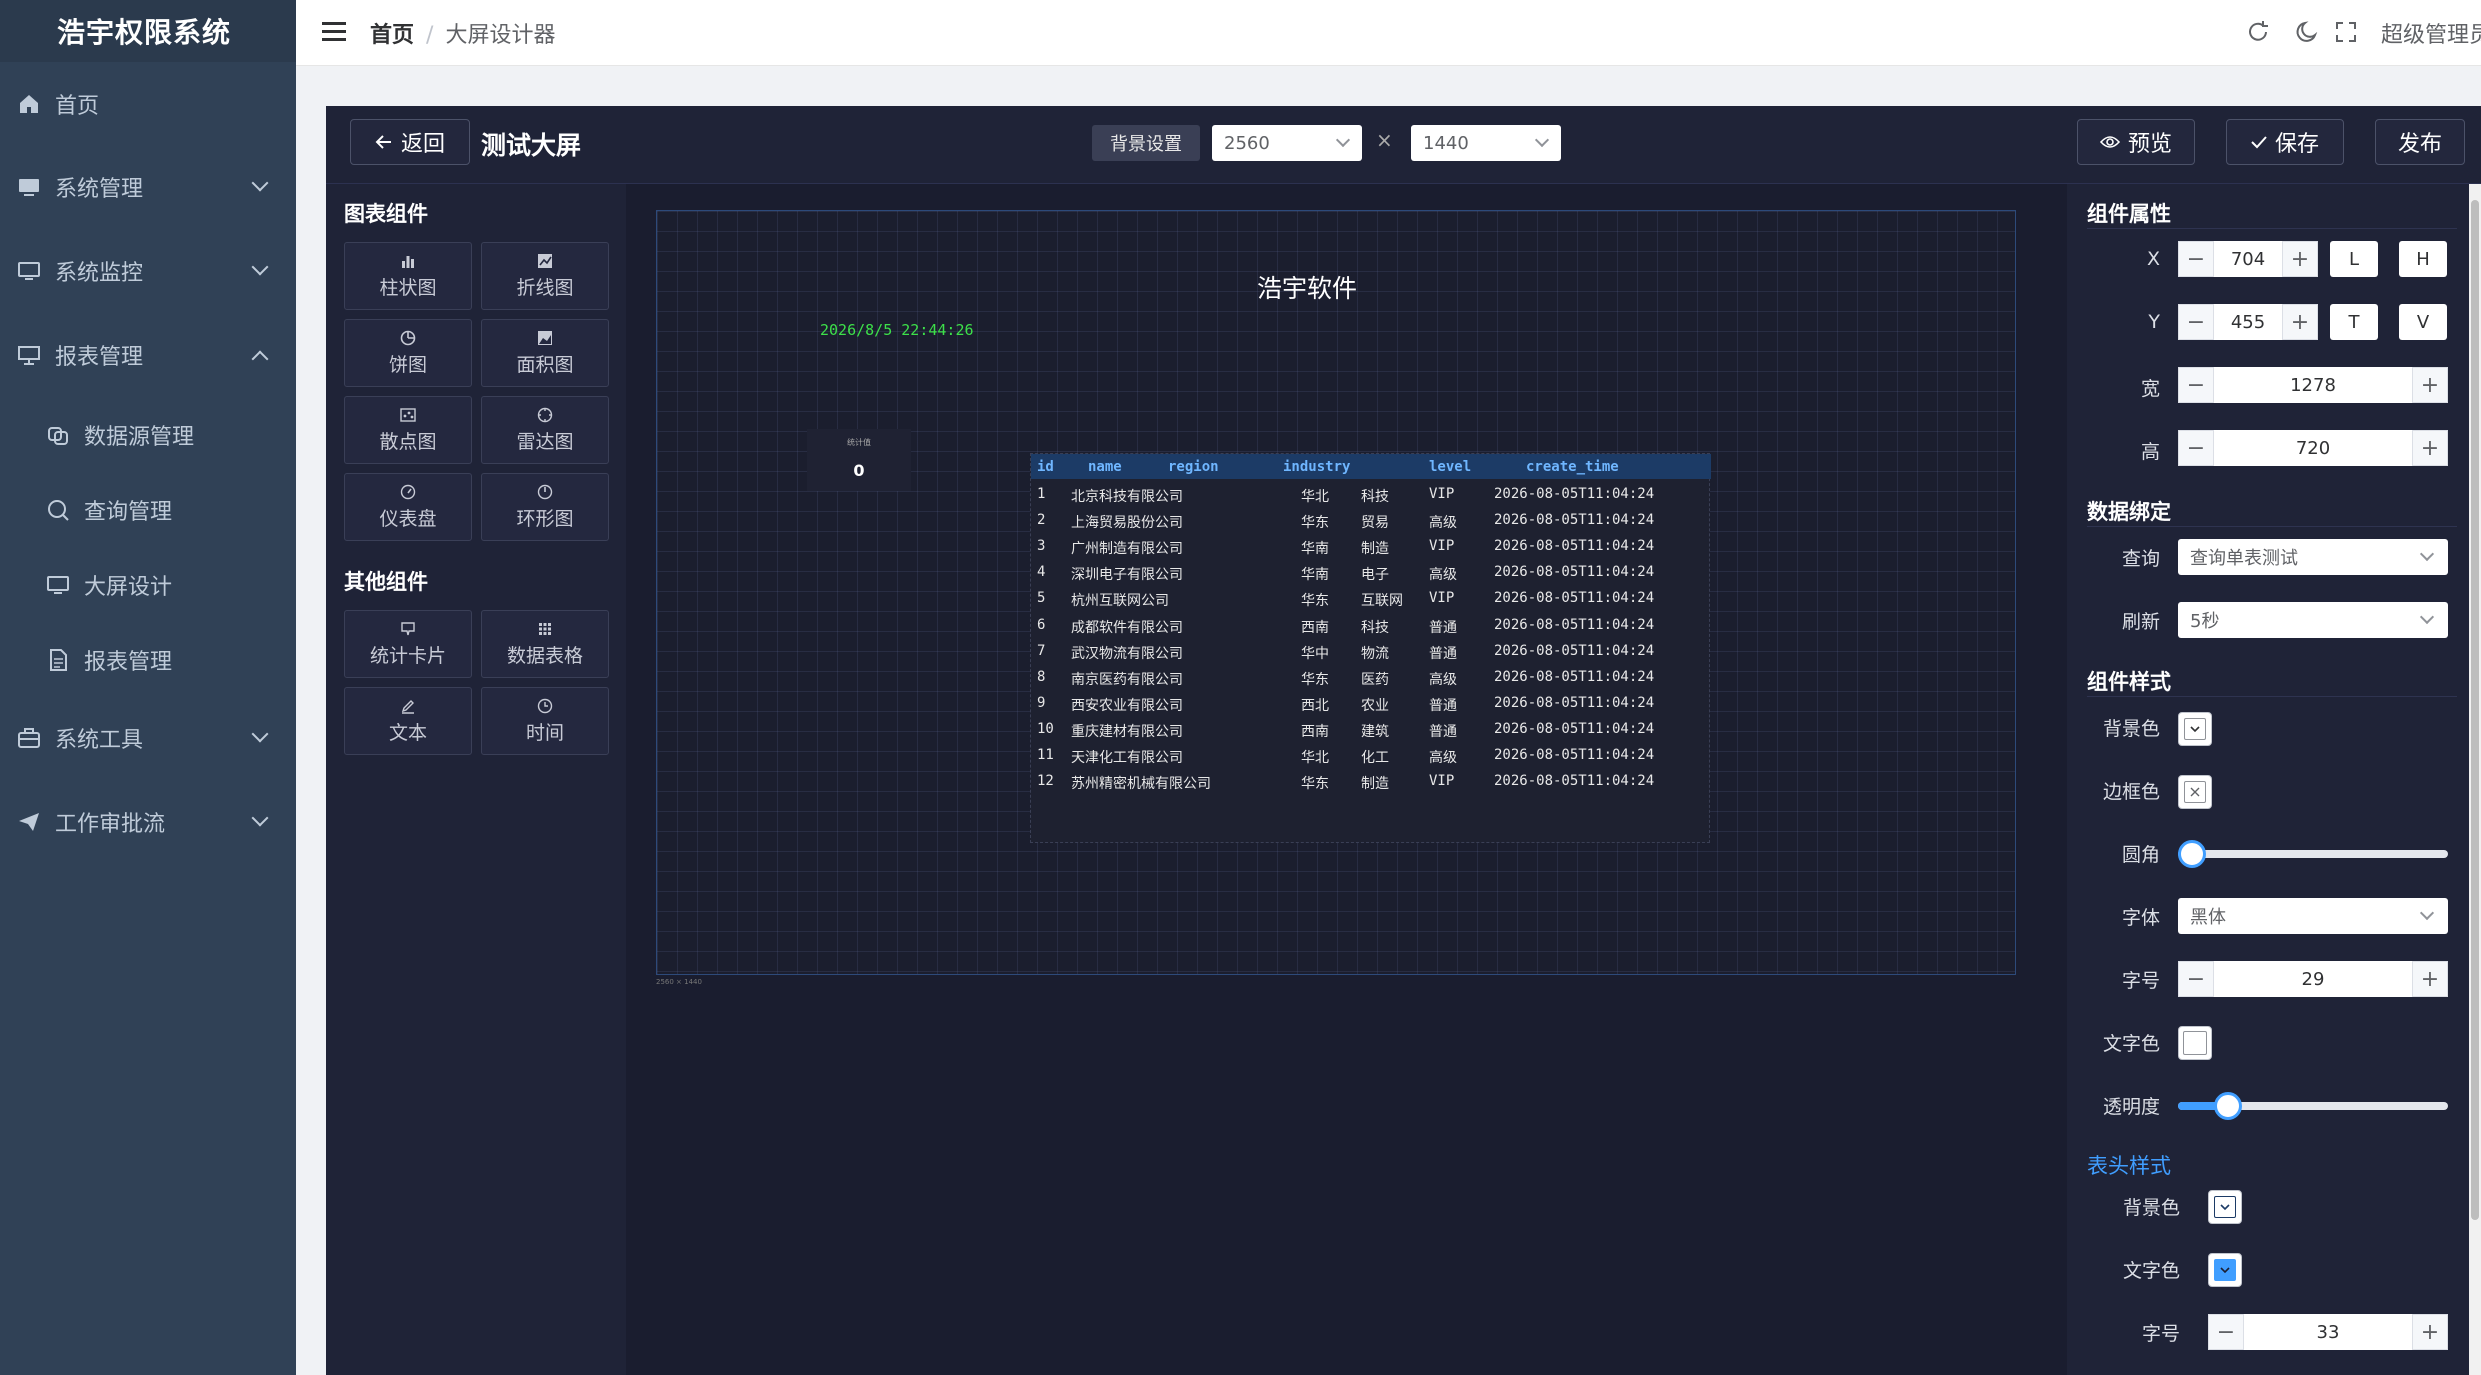  Describe the element at coordinates (1105, 467) in the screenshot. I see `table-header-cell: name` at that location.